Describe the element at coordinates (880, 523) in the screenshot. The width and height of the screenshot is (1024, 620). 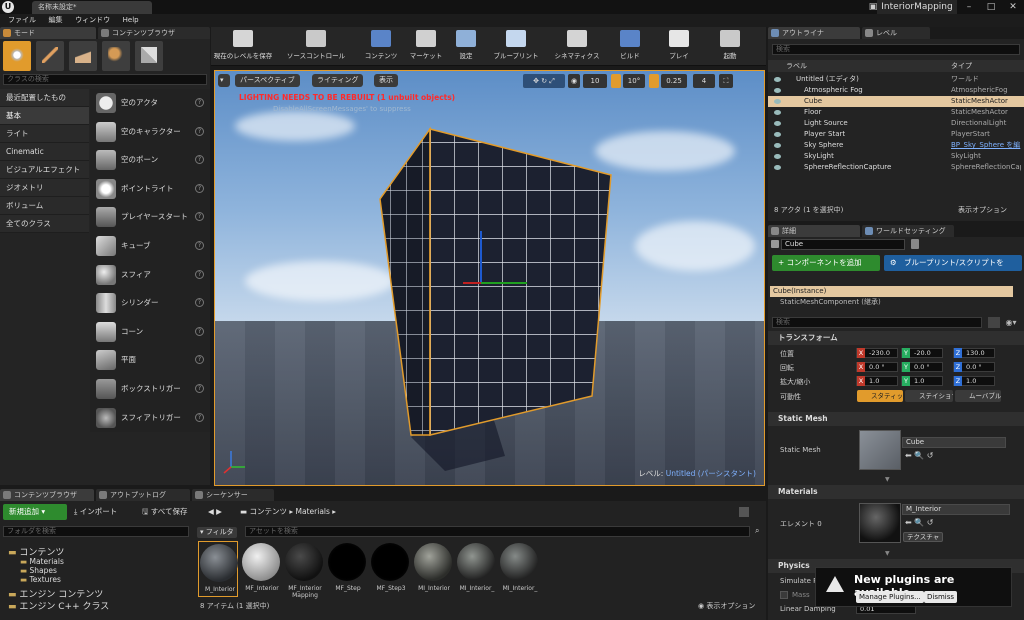
I see `material-thumbnail` at that location.